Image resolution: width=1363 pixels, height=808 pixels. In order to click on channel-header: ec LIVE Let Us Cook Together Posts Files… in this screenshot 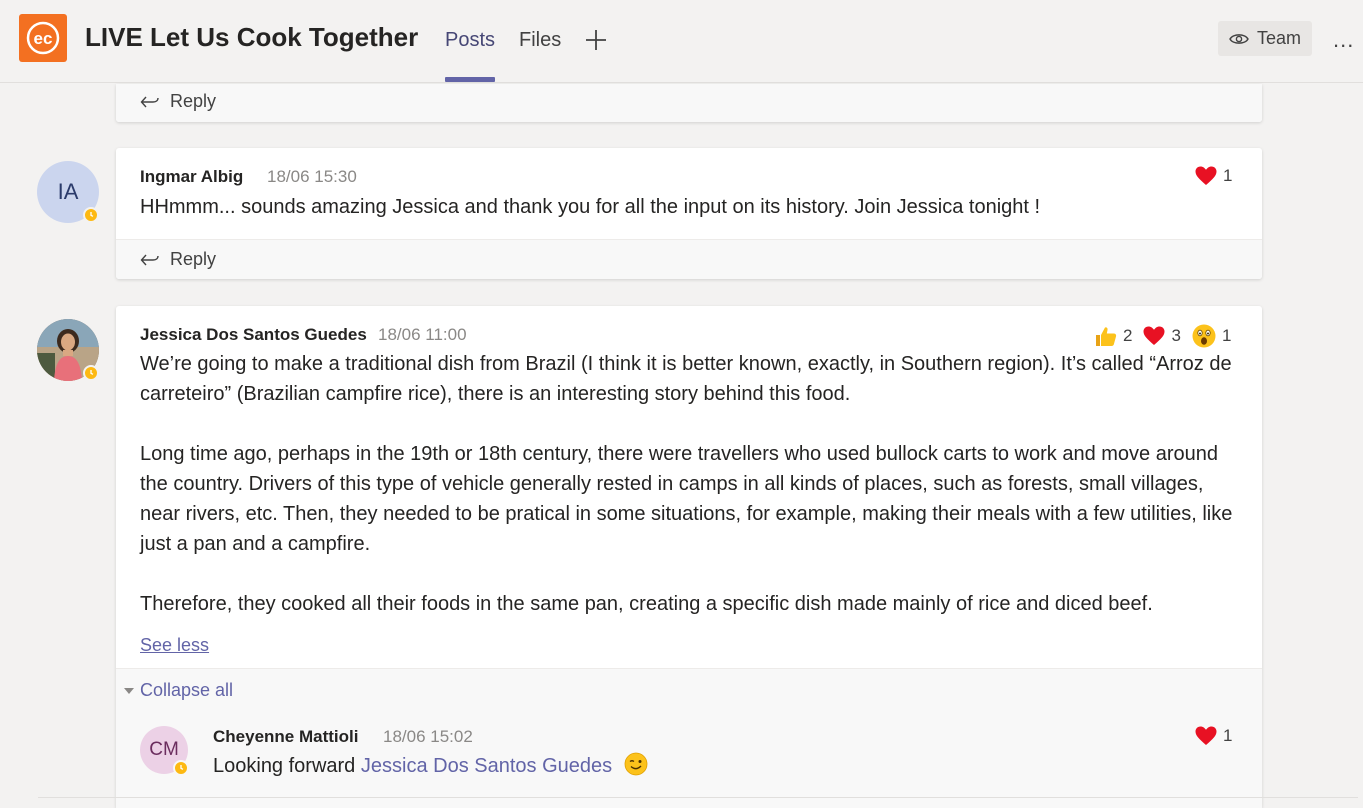, I will do `click(681, 41)`.